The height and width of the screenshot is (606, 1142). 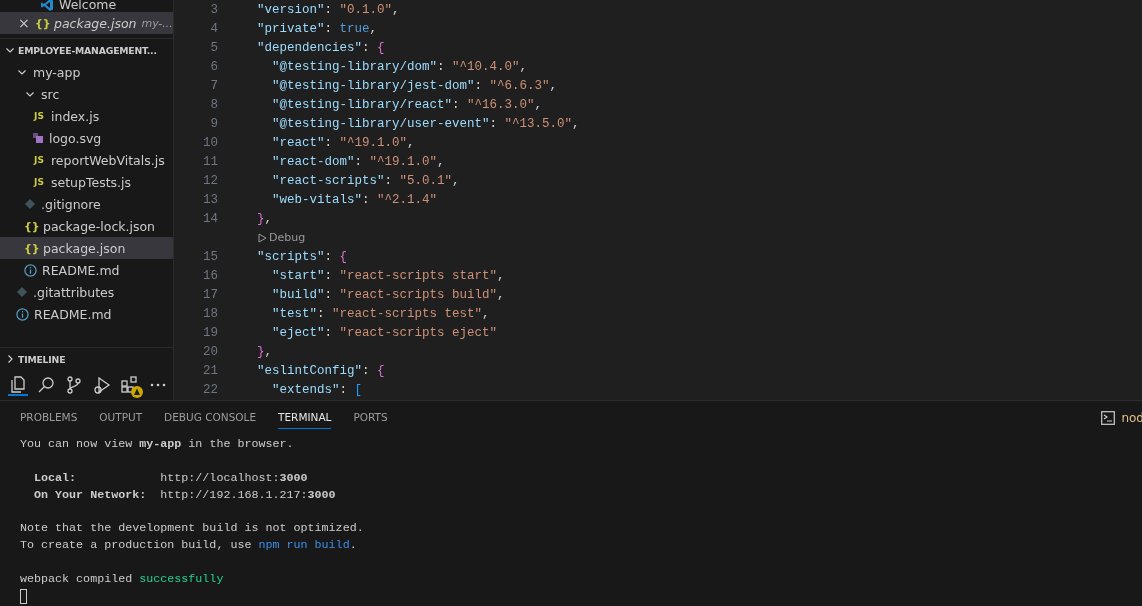 What do you see at coordinates (213, 66) in the screenshot?
I see `line-number: 6` at bounding box center [213, 66].